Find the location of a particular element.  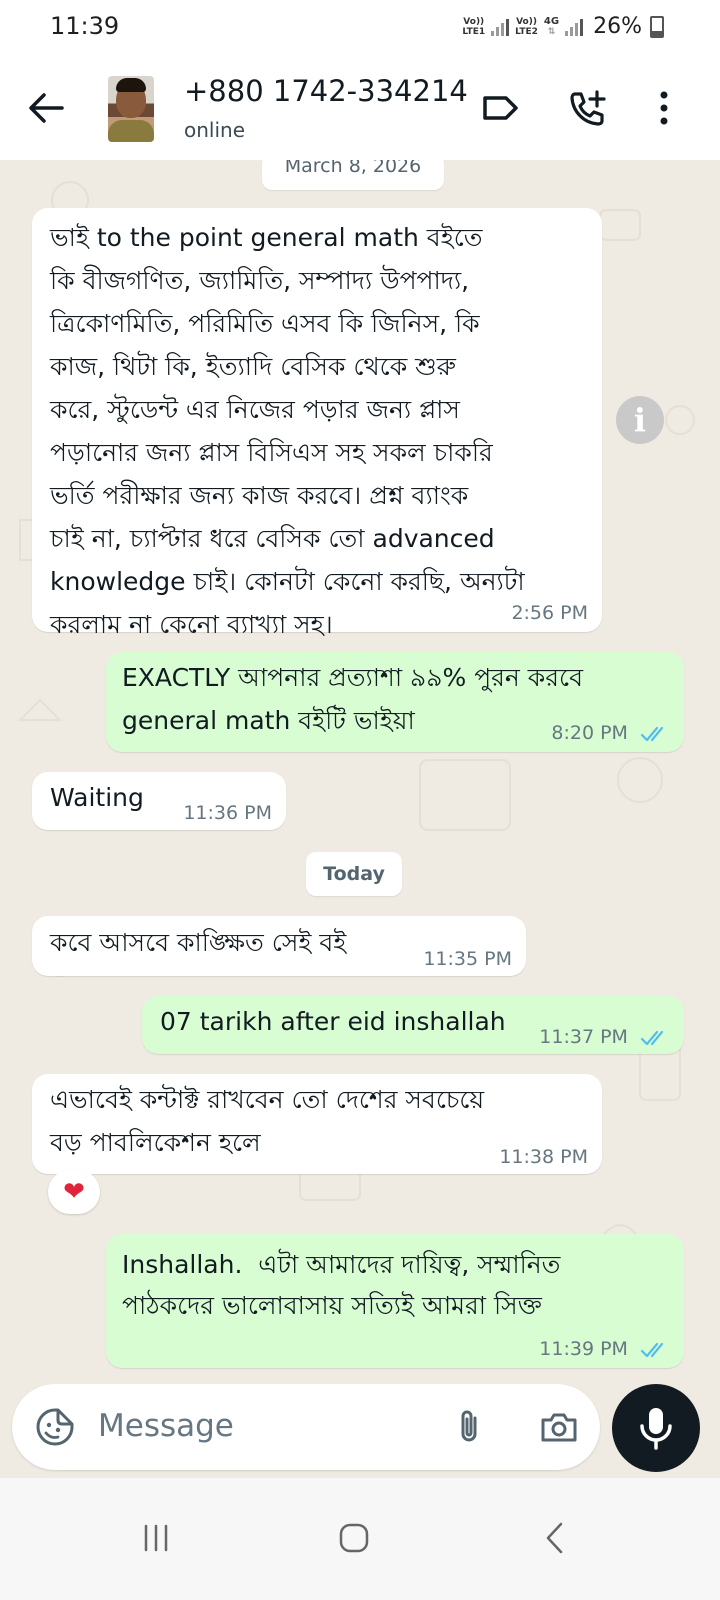

add-call-icon is located at coordinates (588, 108).